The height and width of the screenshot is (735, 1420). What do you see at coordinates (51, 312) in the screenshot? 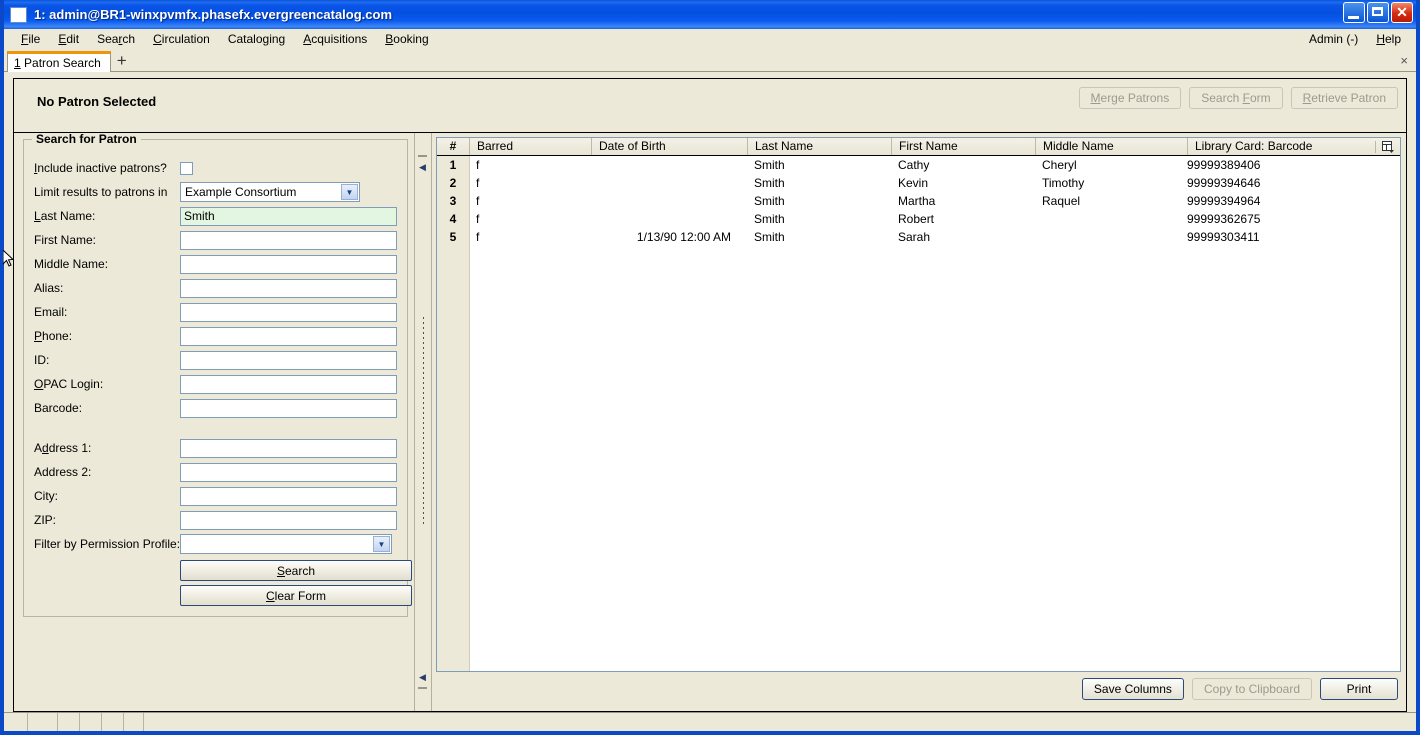
I see `email-label: Email:` at bounding box center [51, 312].